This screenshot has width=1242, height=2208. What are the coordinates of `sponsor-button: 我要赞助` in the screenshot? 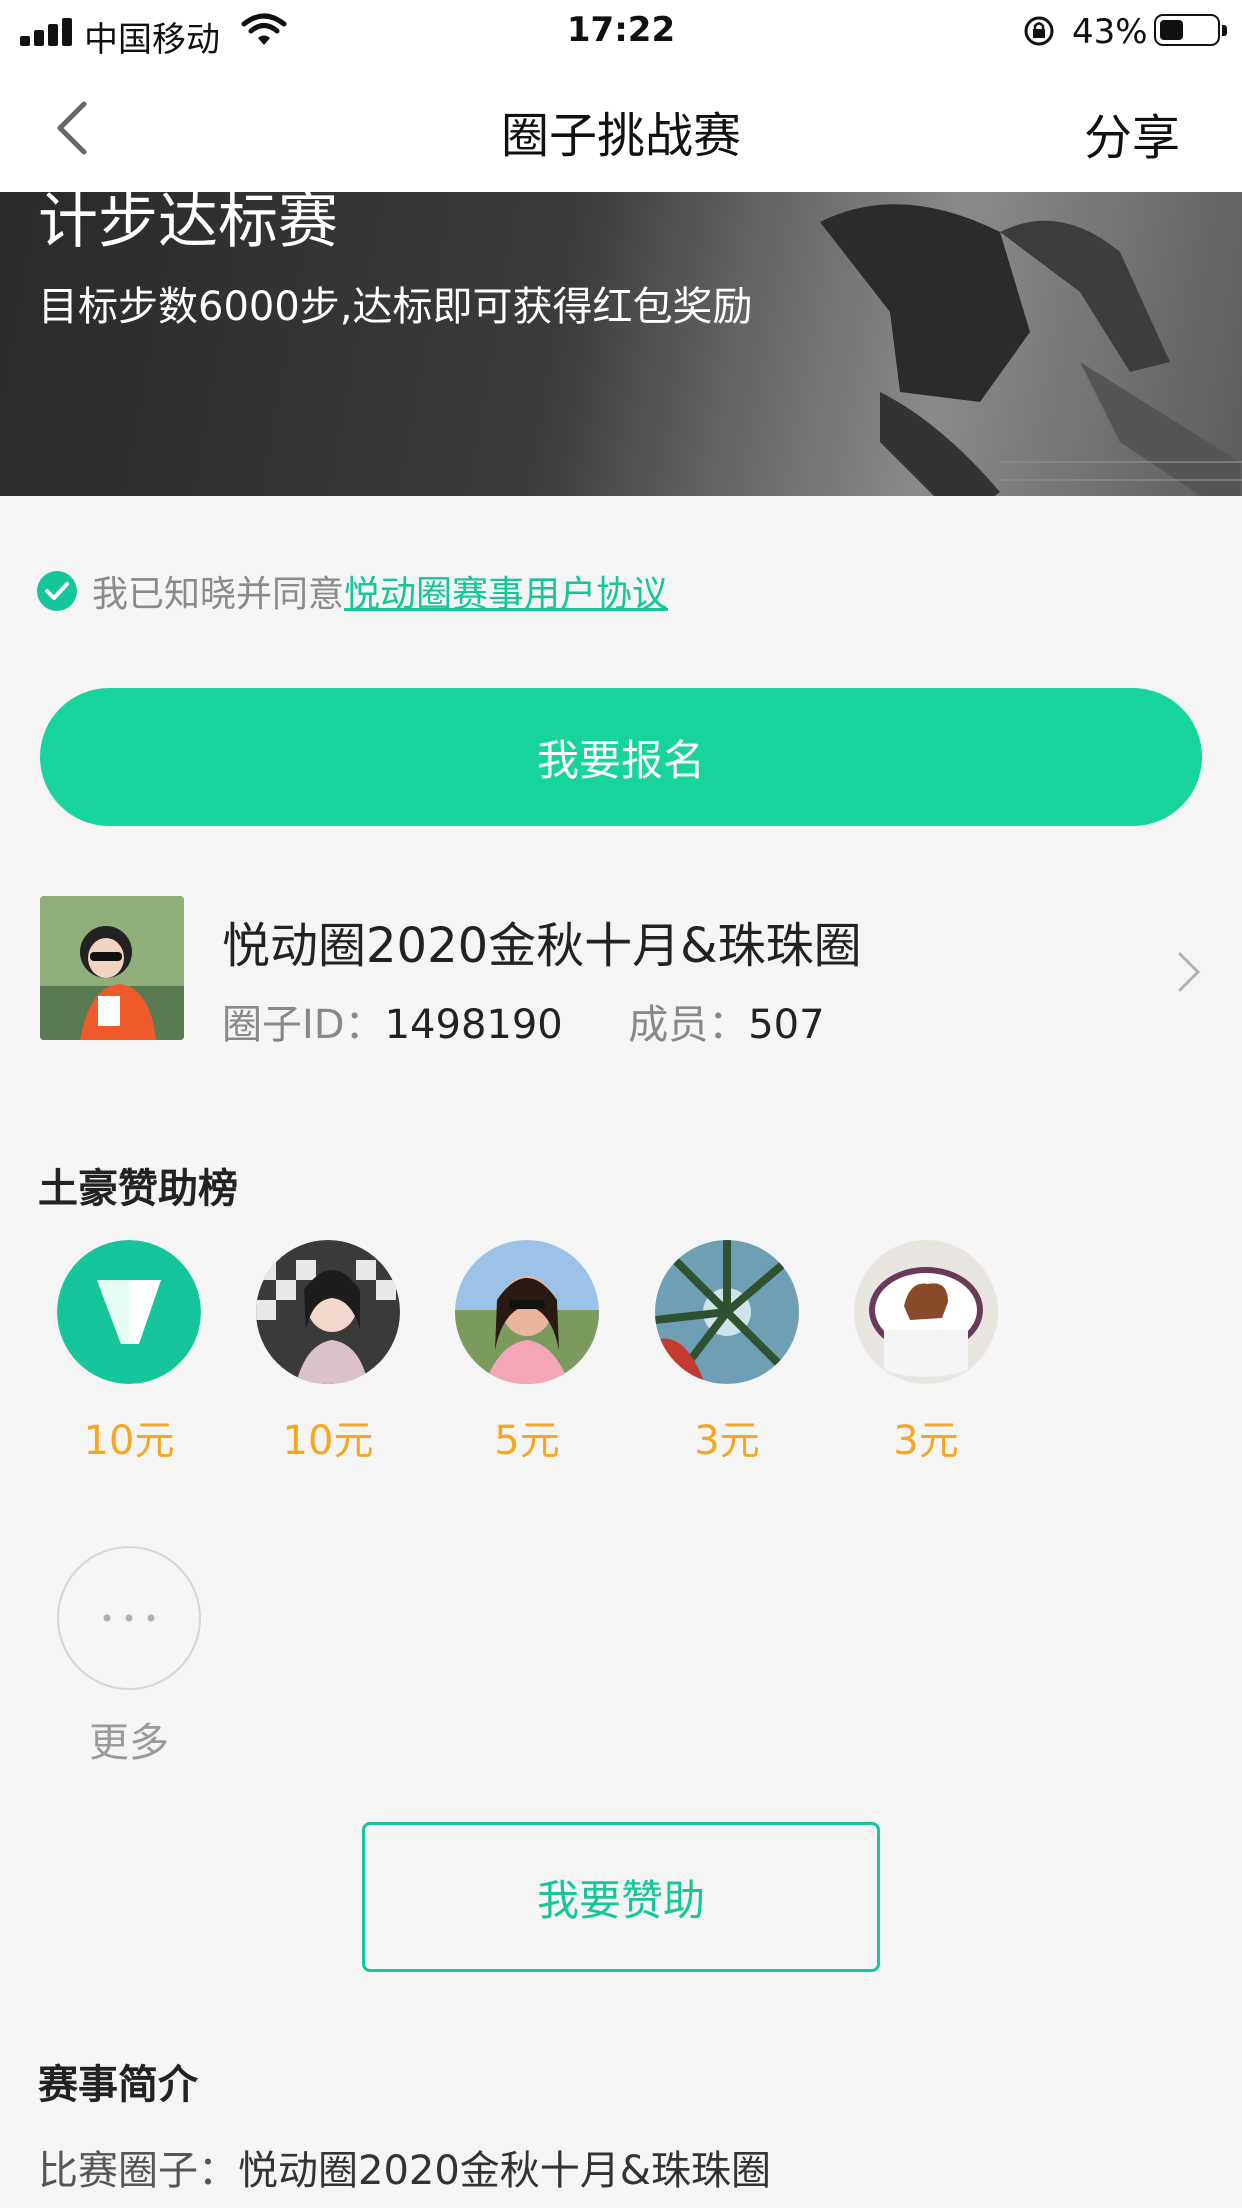 It's located at (621, 1897).